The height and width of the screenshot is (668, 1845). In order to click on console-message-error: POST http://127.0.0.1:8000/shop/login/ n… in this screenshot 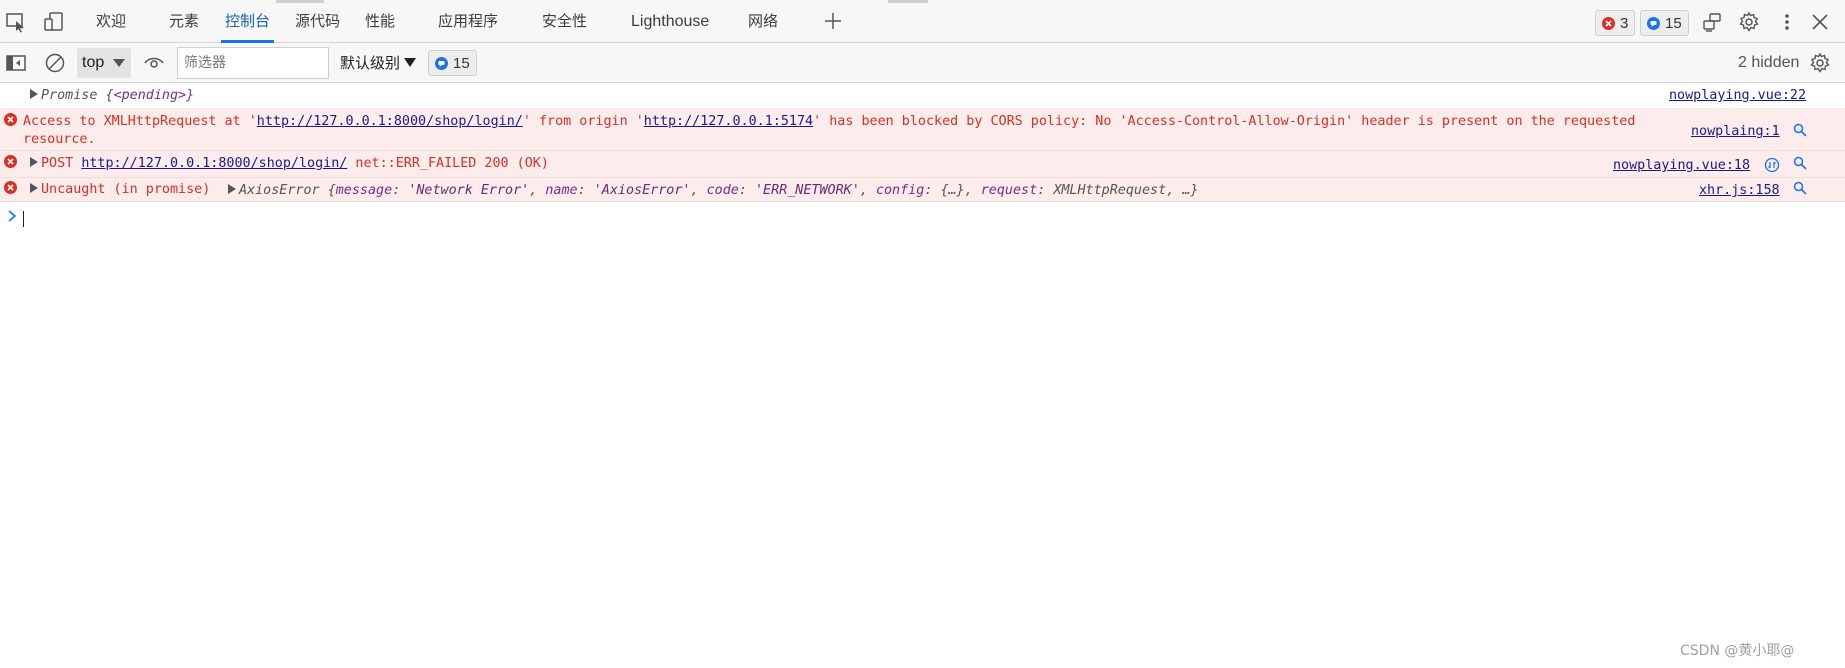, I will do `click(922, 164)`.